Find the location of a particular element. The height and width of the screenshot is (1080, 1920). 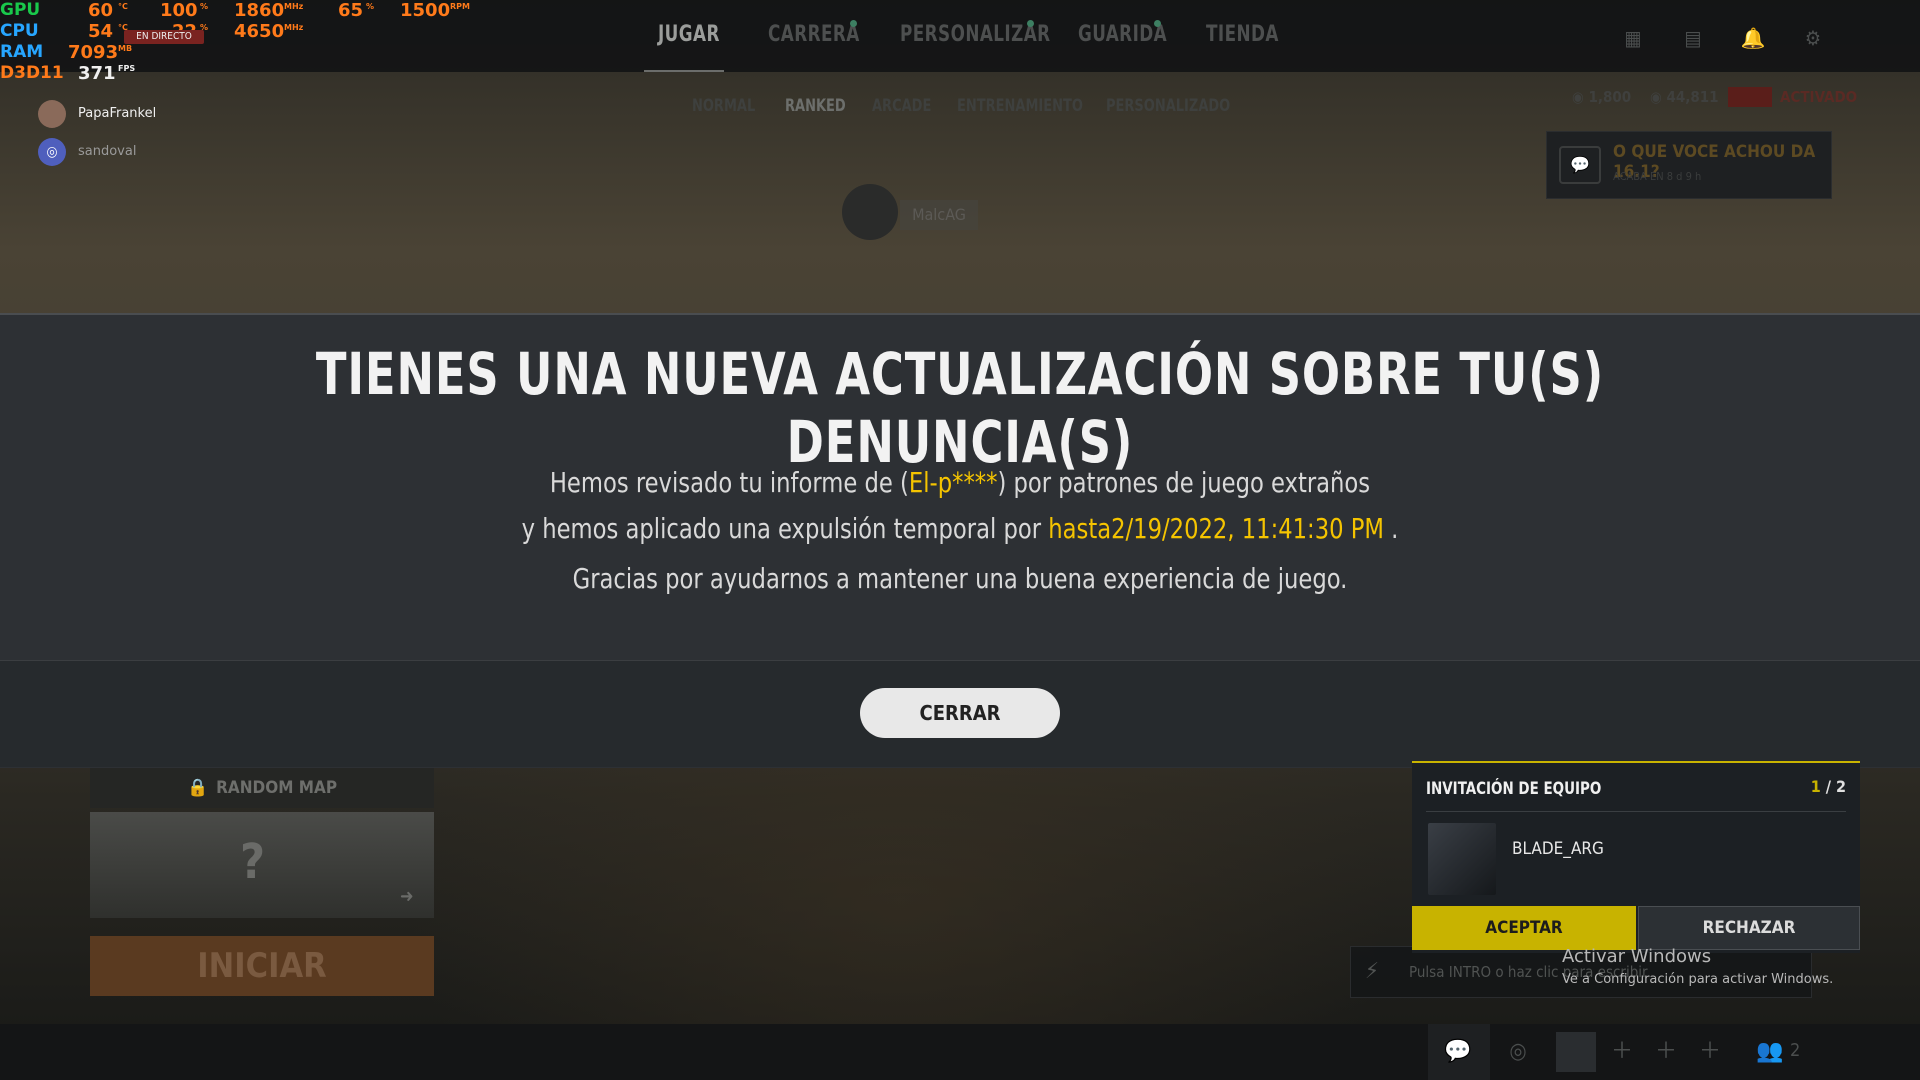

hud-cpu-temp: 54 is located at coordinates (101, 31).